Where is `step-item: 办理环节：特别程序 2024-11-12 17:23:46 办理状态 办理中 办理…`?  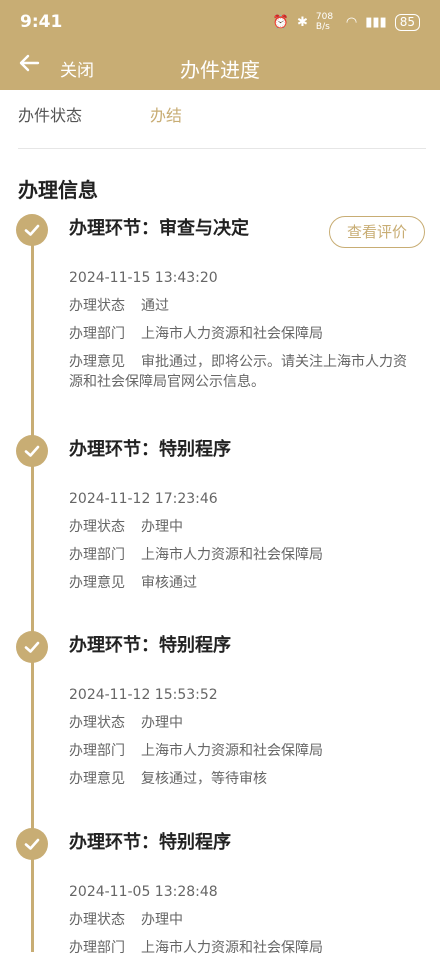 step-item: 办理环节：特别程序 2024-11-12 17:23:46 办理状态 办理中 办理… is located at coordinates (249, 515).